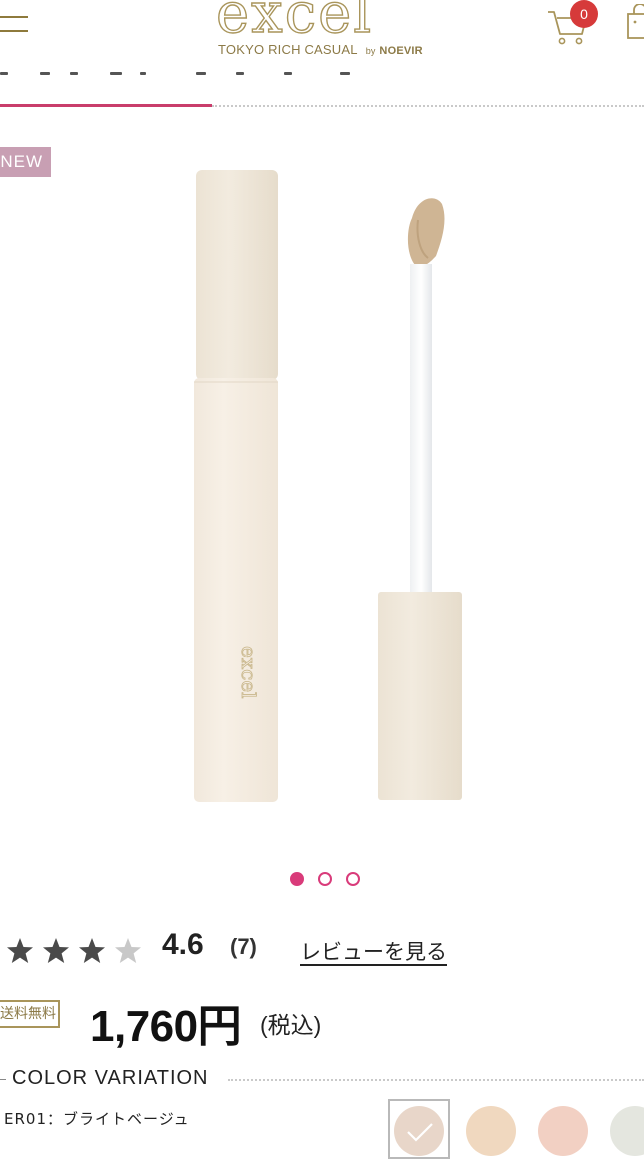 The height and width of the screenshot is (1160, 644). I want to click on tagline-brand: NOEVIR, so click(401, 51).